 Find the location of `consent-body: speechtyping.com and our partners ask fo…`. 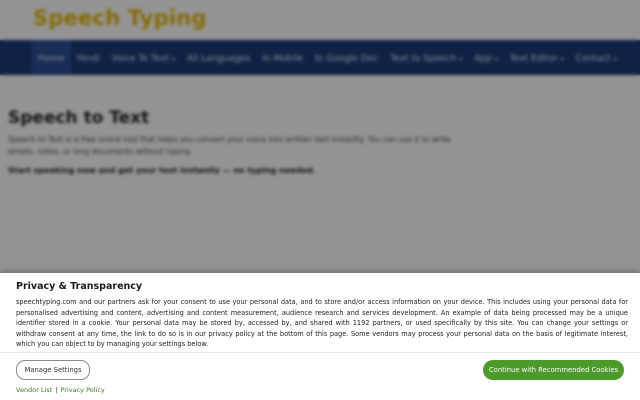

consent-body: speechtyping.com and our partners ask fo… is located at coordinates (322, 323).